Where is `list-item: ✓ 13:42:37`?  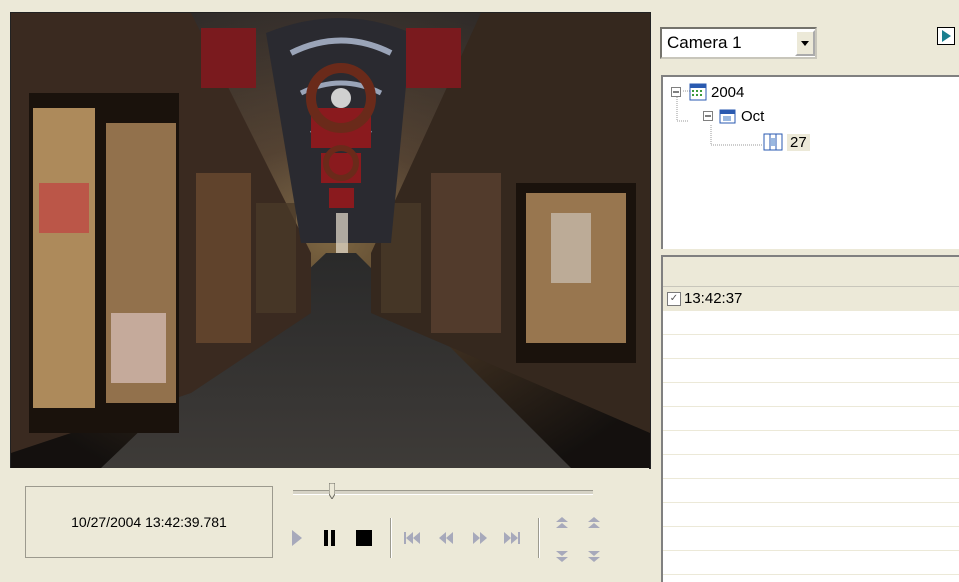 list-item: ✓ 13:42:37 is located at coordinates (811, 299).